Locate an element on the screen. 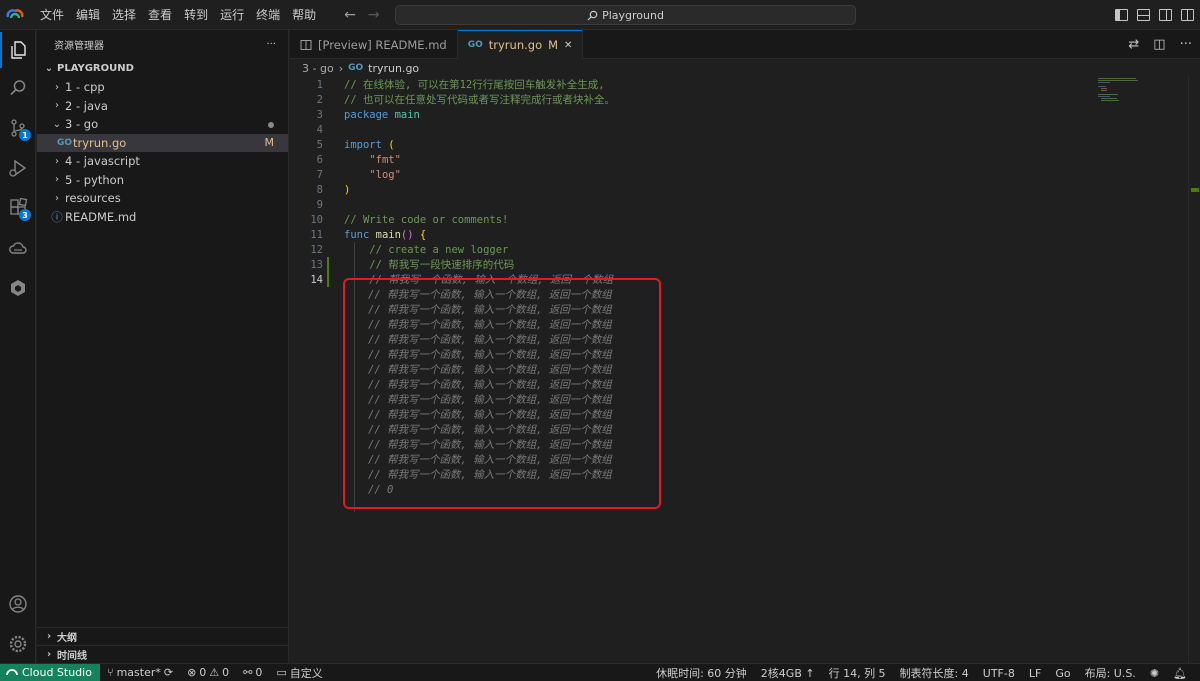 This screenshot has height=681, width=1200. code-line: 14 // 帮我写一个函数, 输入一个数组, 返回一个数组 is located at coordinates (690, 280).